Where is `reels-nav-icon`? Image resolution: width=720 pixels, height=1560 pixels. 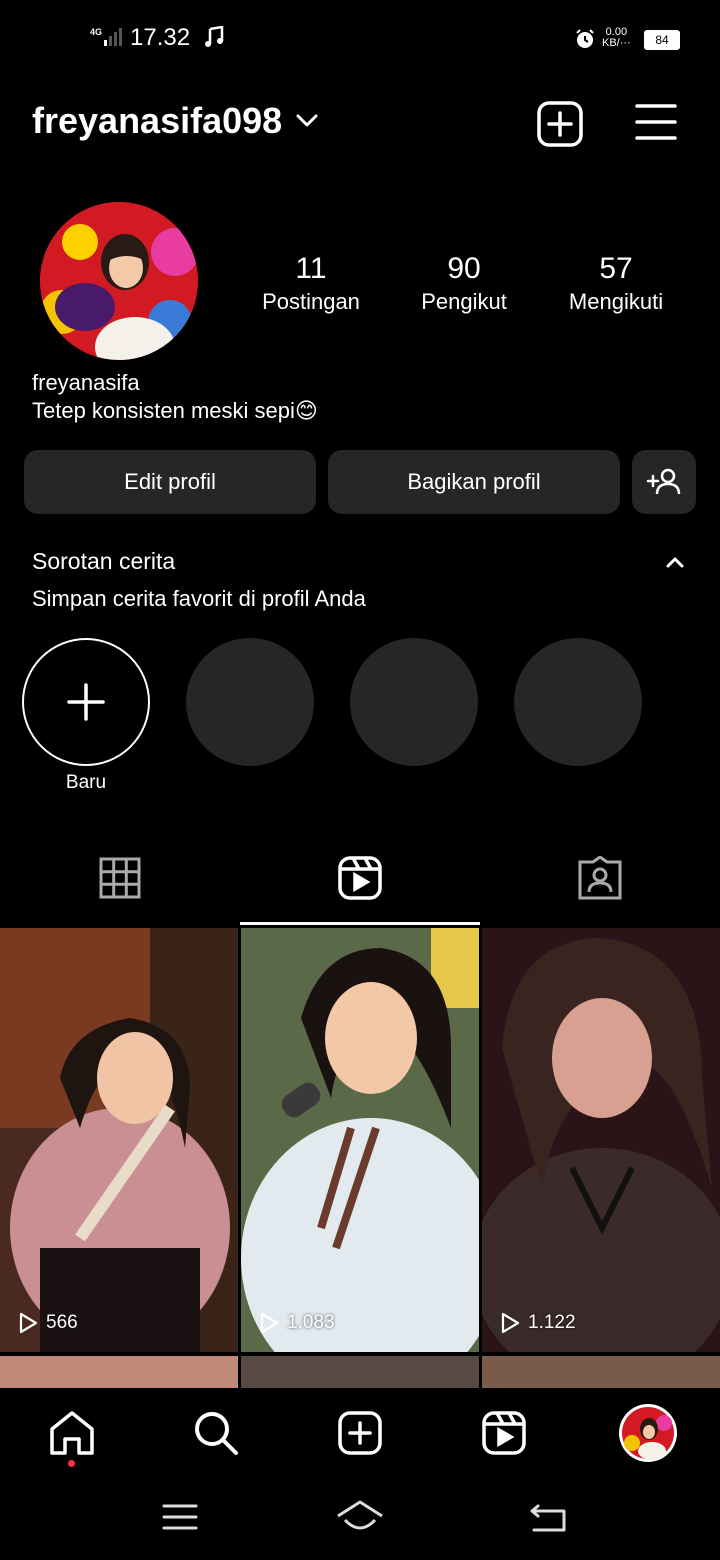
reels-nav-icon is located at coordinates (504, 1433).